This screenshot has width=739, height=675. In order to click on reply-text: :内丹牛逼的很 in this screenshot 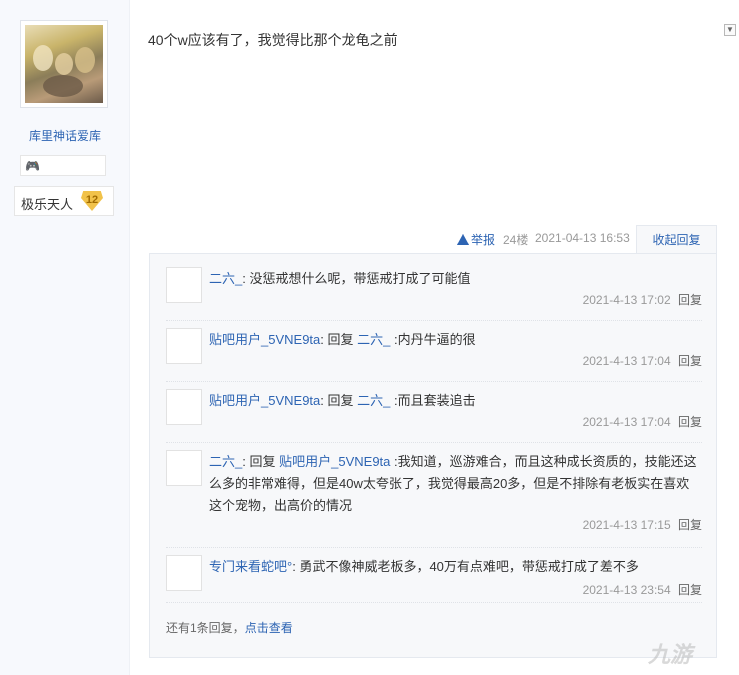, I will do `click(435, 339)`.